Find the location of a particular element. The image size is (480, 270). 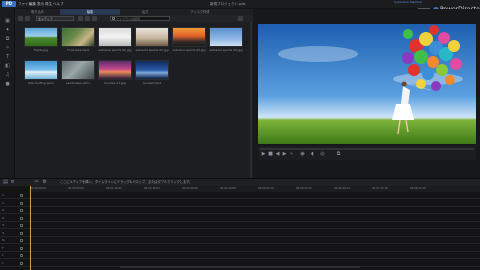

view-audio-icon is located at coordinates (94, 18).